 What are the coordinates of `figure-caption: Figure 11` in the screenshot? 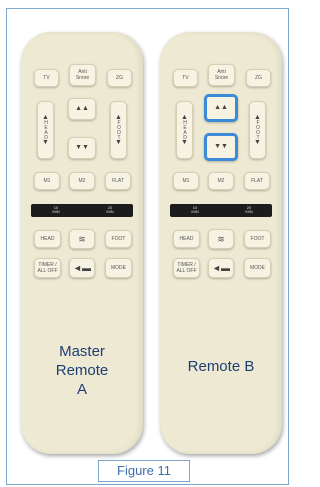 It's located at (144, 471).